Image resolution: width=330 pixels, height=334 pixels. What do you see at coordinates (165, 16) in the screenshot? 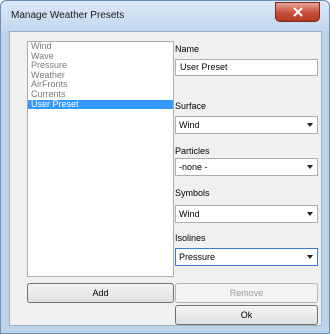
I see `title-bar: Manage Weather Presets` at bounding box center [165, 16].